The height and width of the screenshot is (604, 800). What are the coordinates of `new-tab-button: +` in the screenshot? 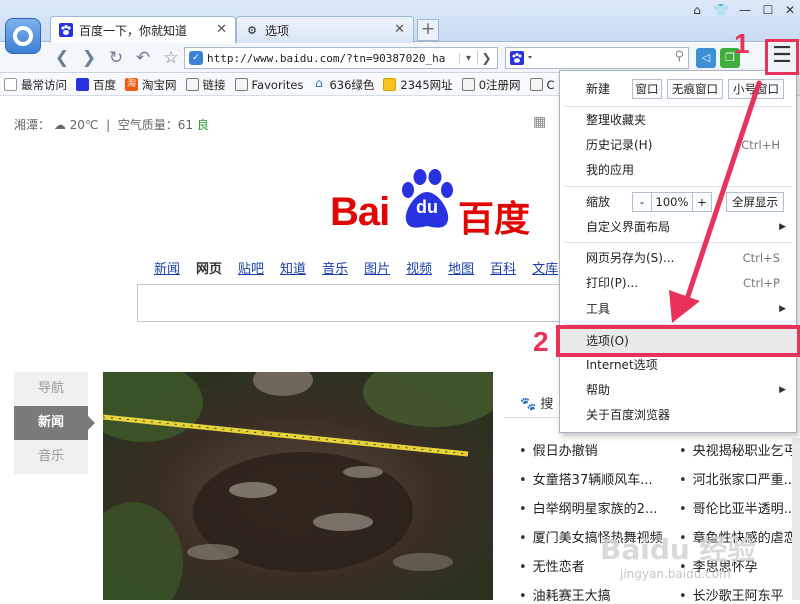 It's located at (428, 30).